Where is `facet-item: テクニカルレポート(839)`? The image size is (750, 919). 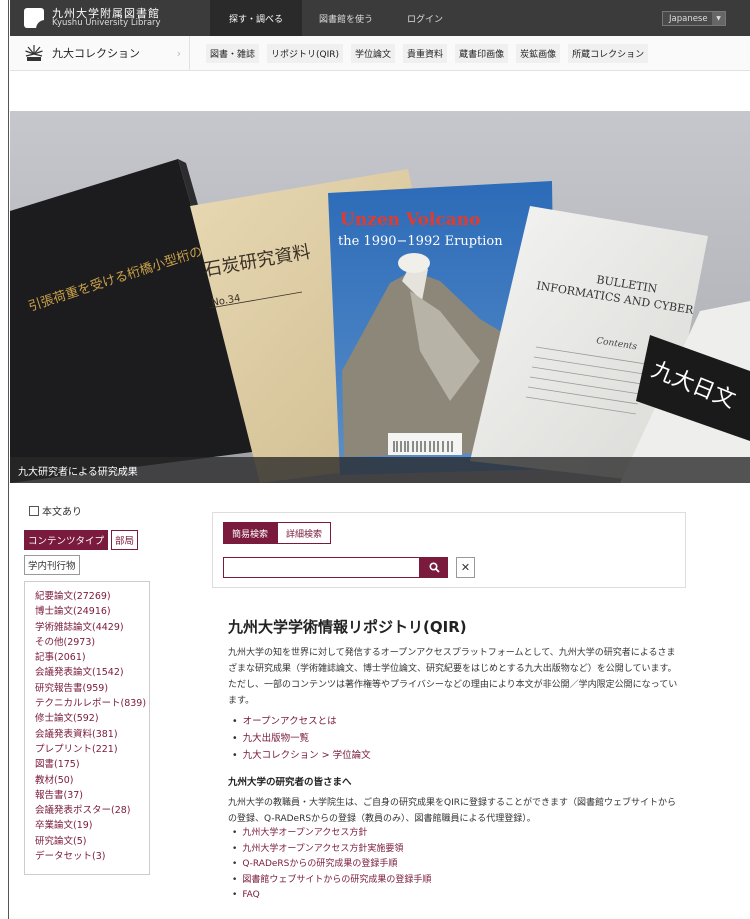 facet-item: テクニカルレポート(839) is located at coordinates (92, 703).